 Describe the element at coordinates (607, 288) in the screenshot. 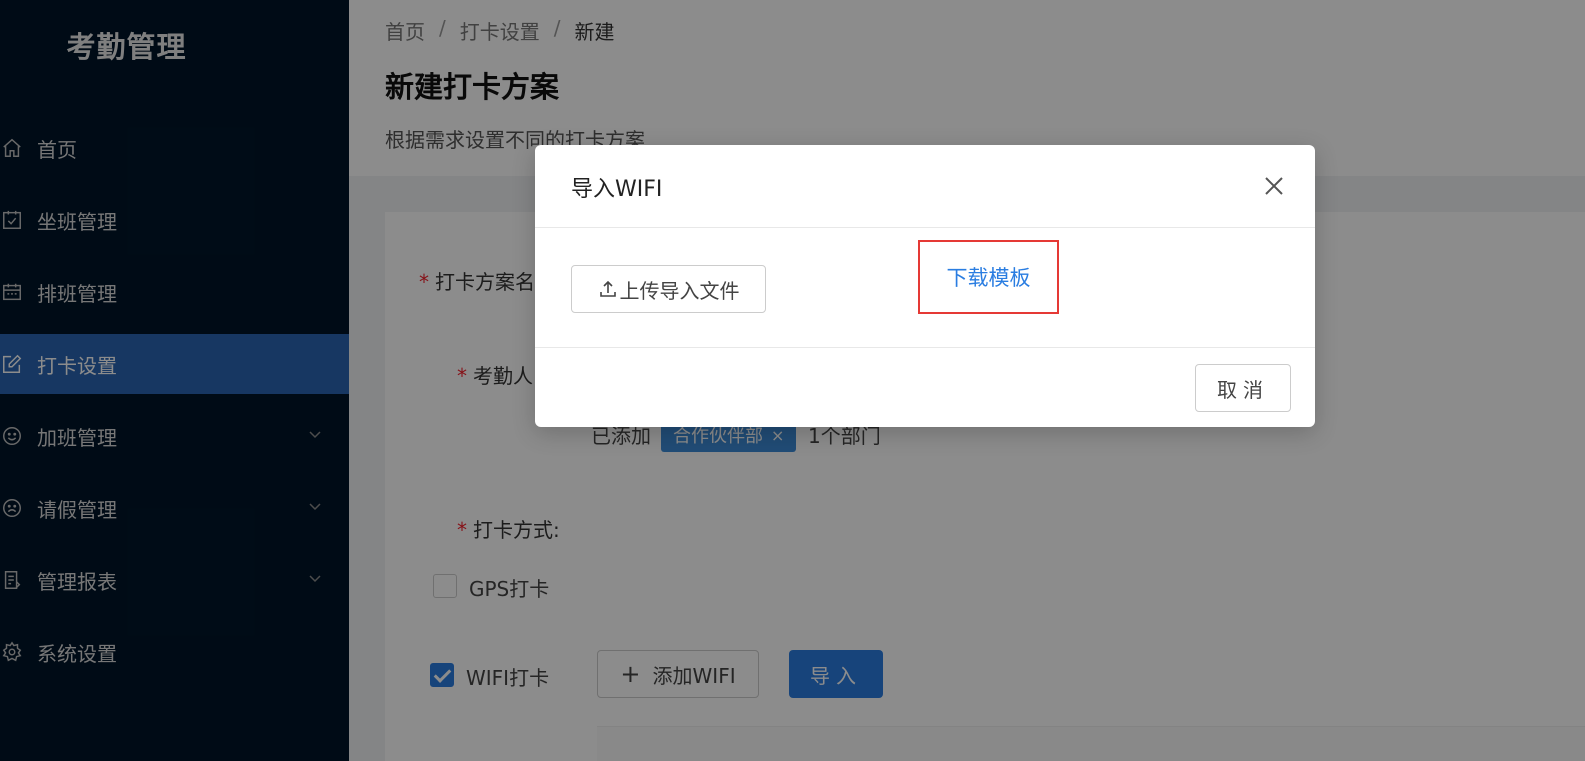

I see `upload-icon` at that location.